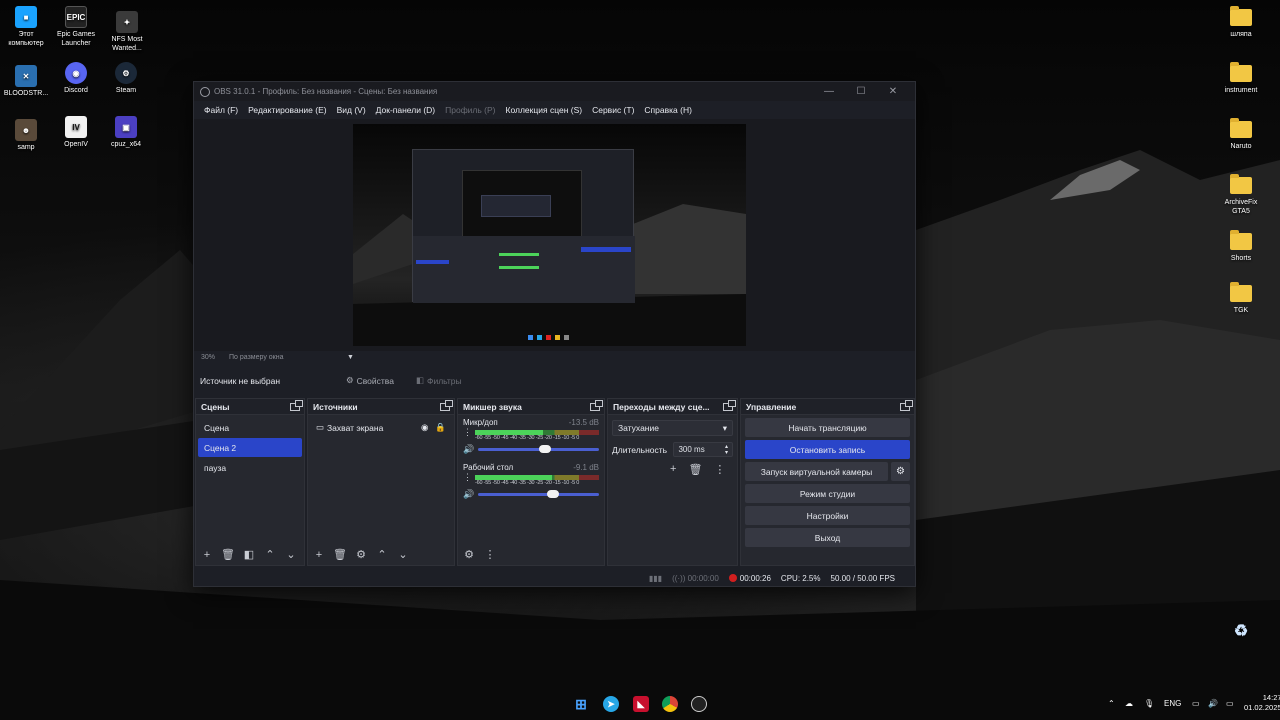 This screenshot has height=720, width=1280. Describe the element at coordinates (581, 704) in the screenshot. I see `windows-start-icon: ⊞` at that location.